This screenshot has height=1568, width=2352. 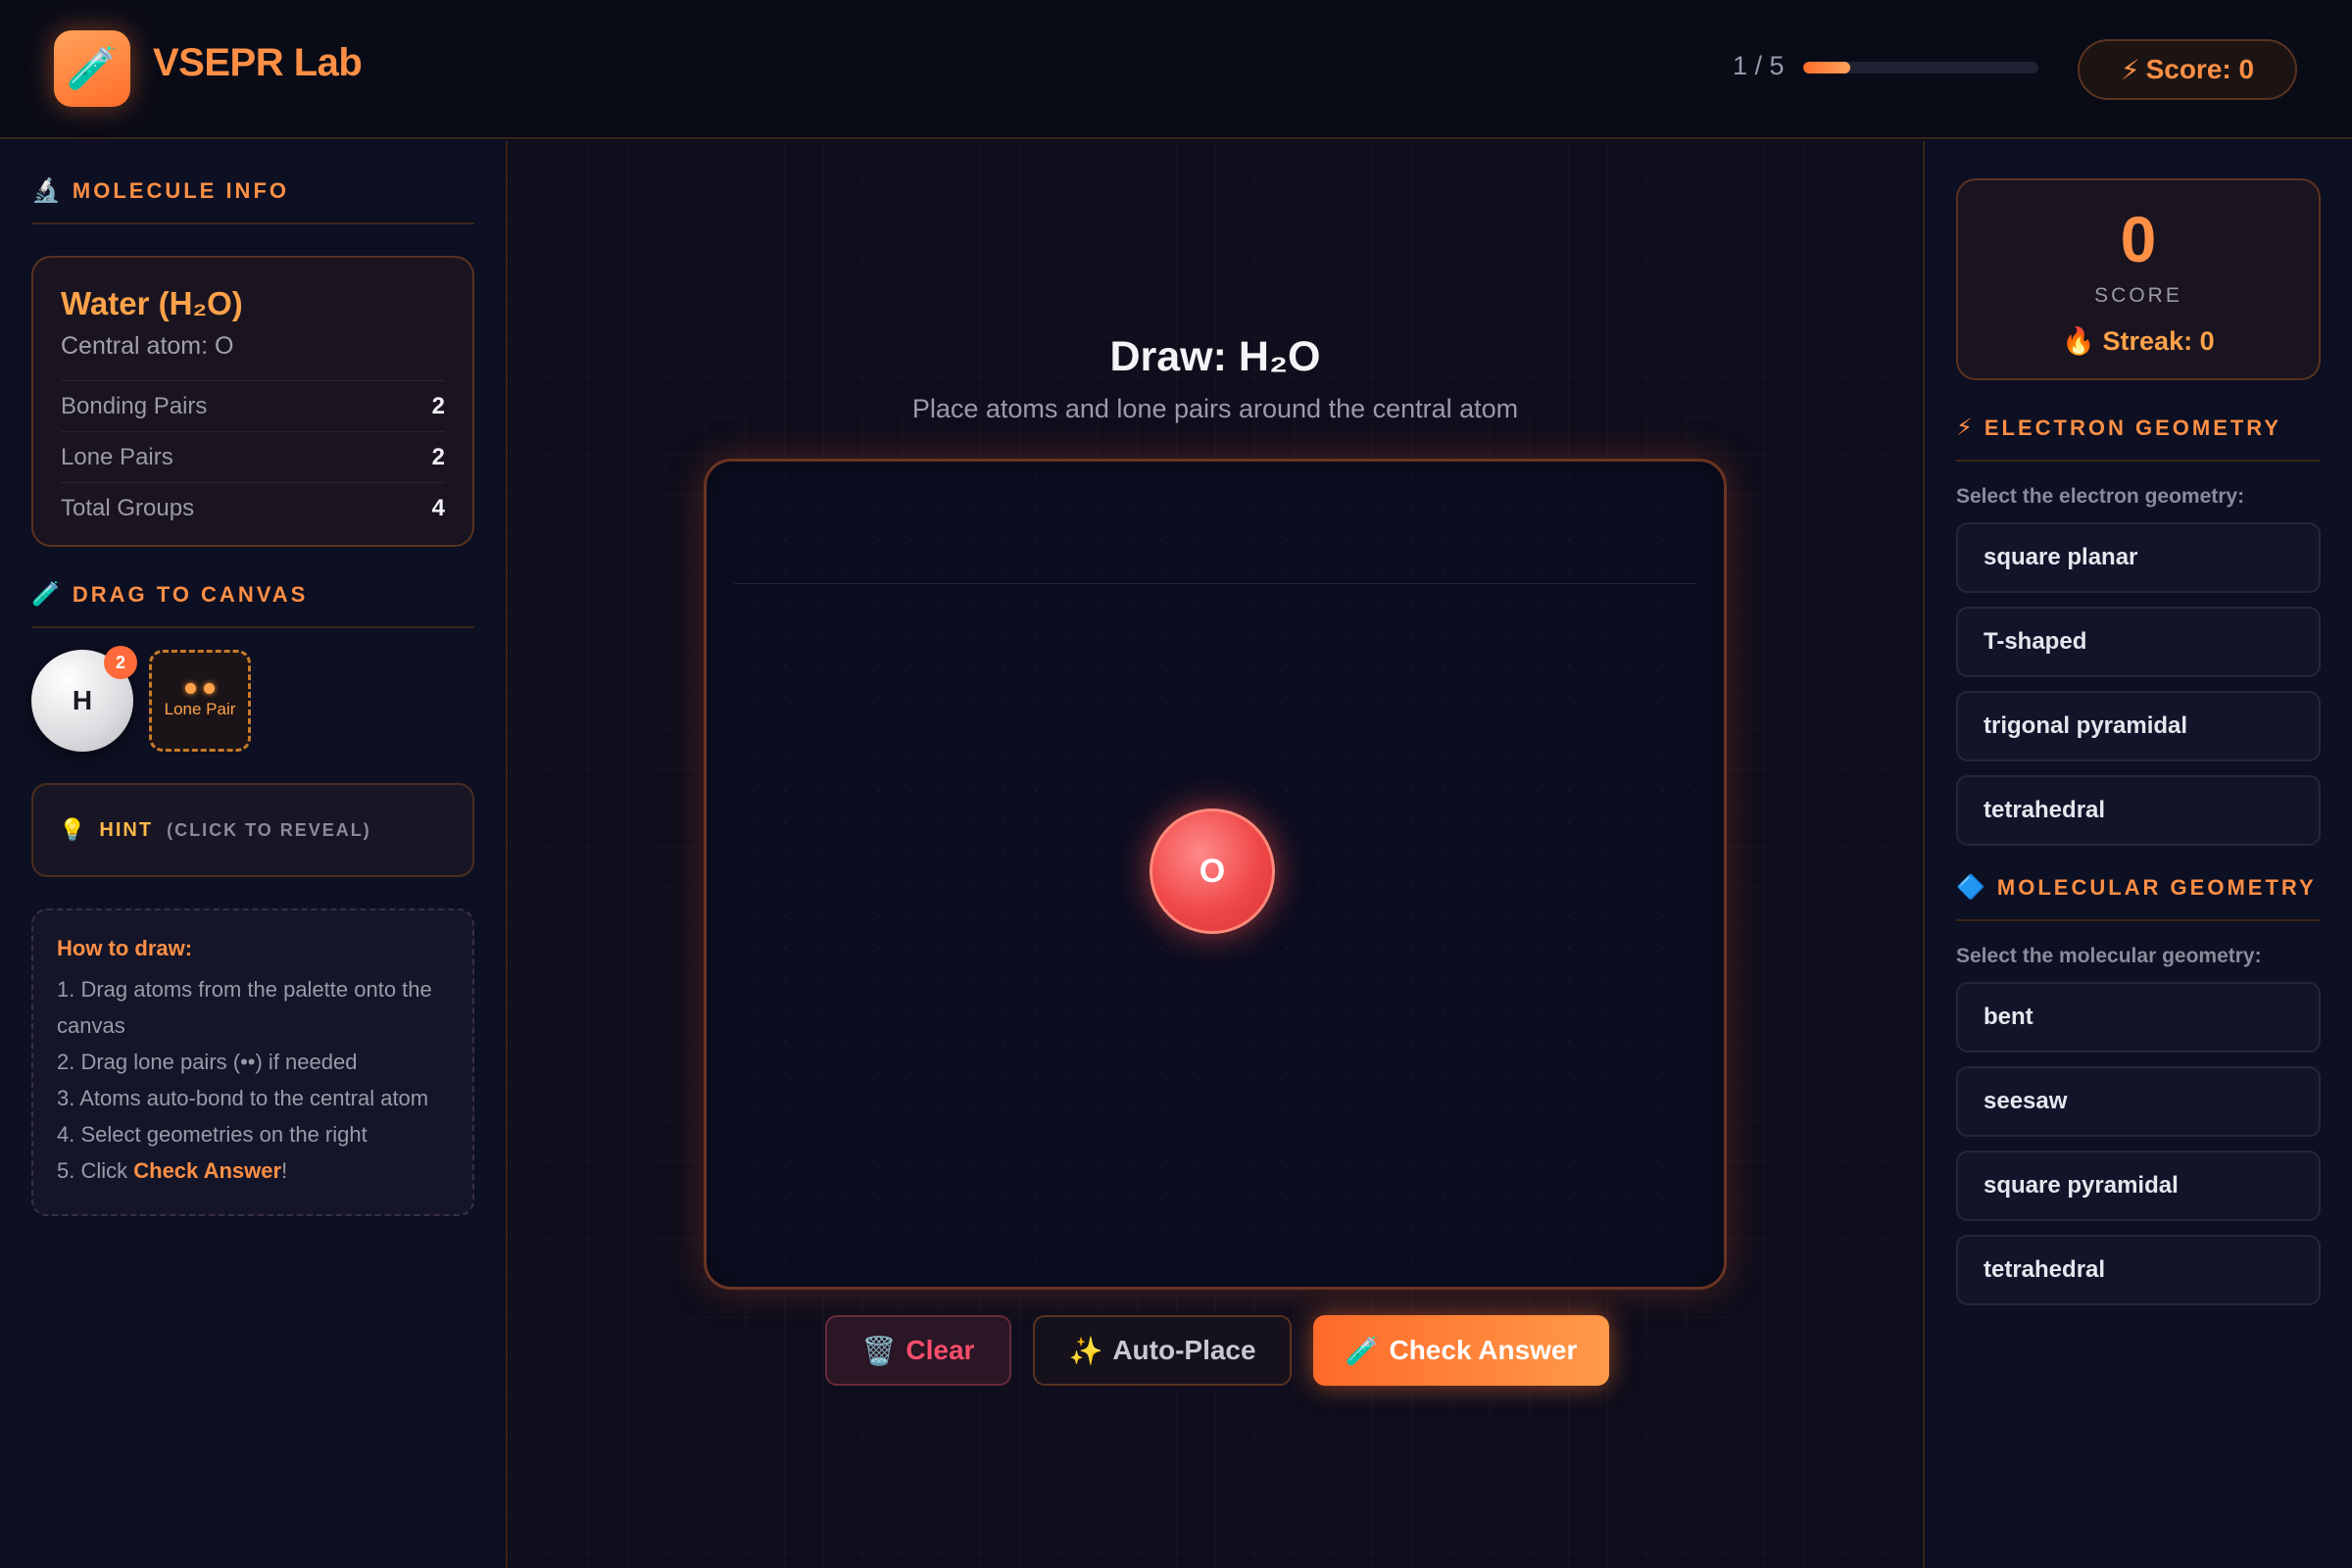 What do you see at coordinates (879, 1350) in the screenshot?
I see `trash-icon: 🗑️` at bounding box center [879, 1350].